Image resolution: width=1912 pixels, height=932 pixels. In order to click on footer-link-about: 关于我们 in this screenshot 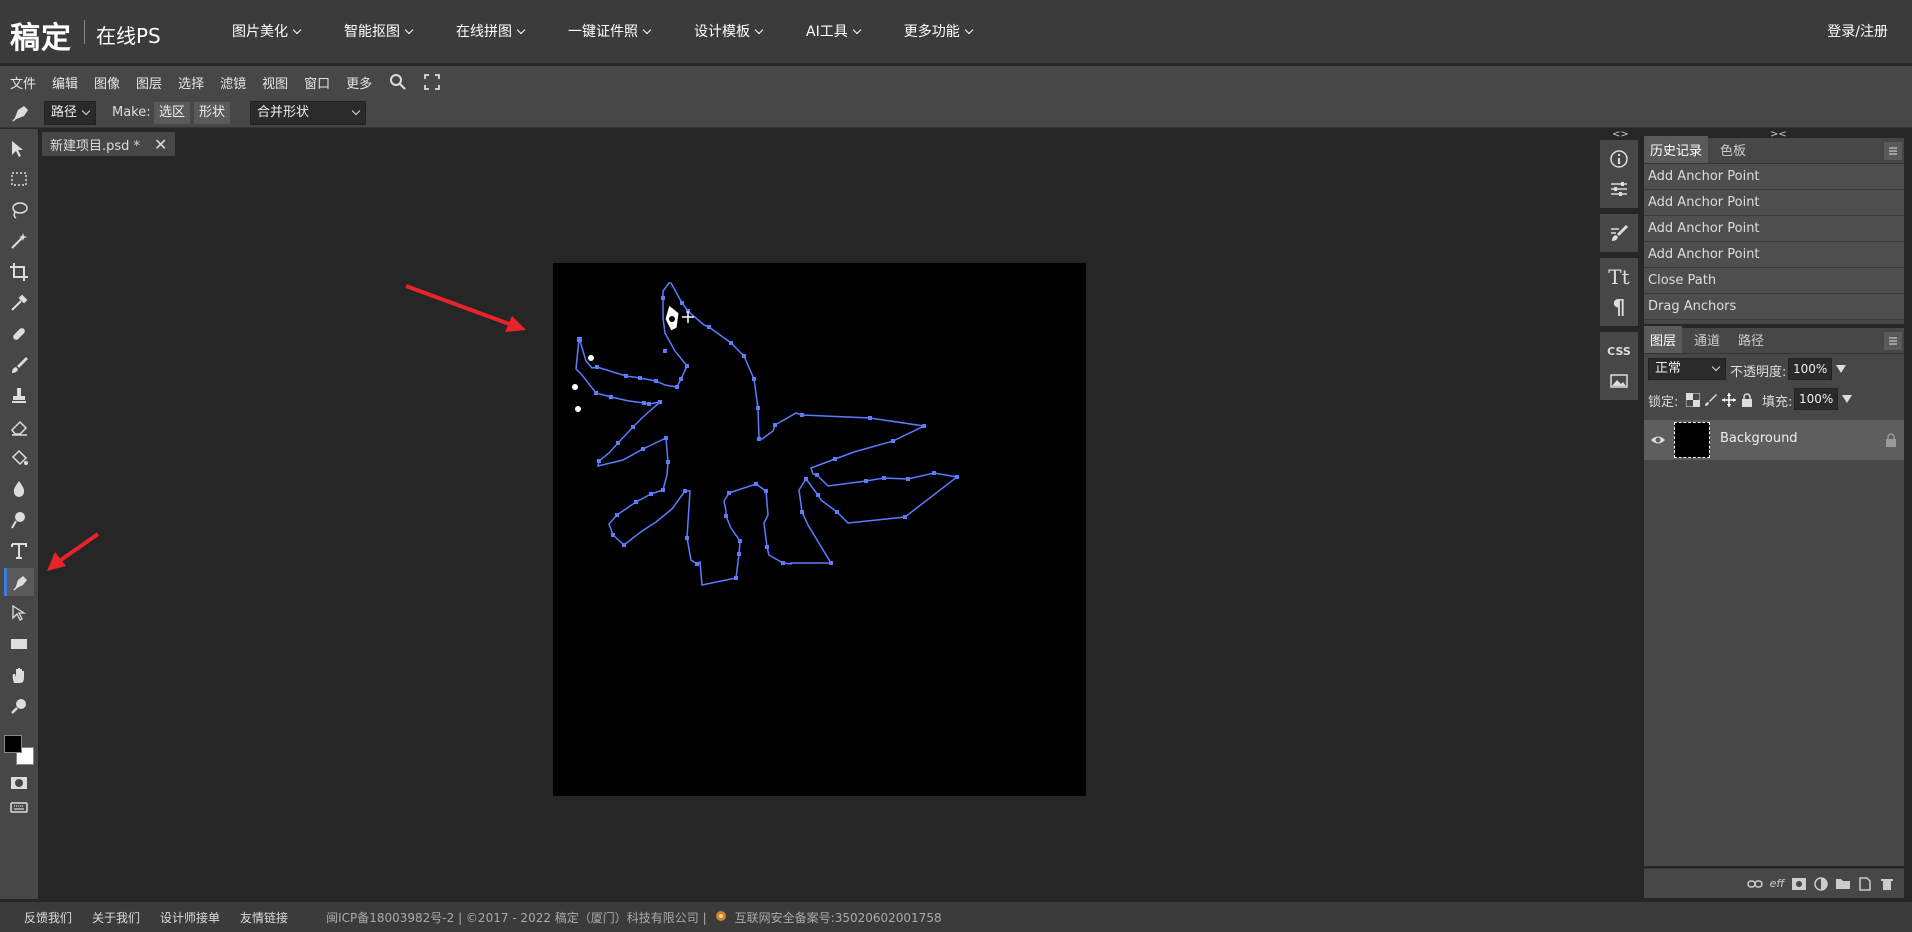, I will do `click(116, 917)`.